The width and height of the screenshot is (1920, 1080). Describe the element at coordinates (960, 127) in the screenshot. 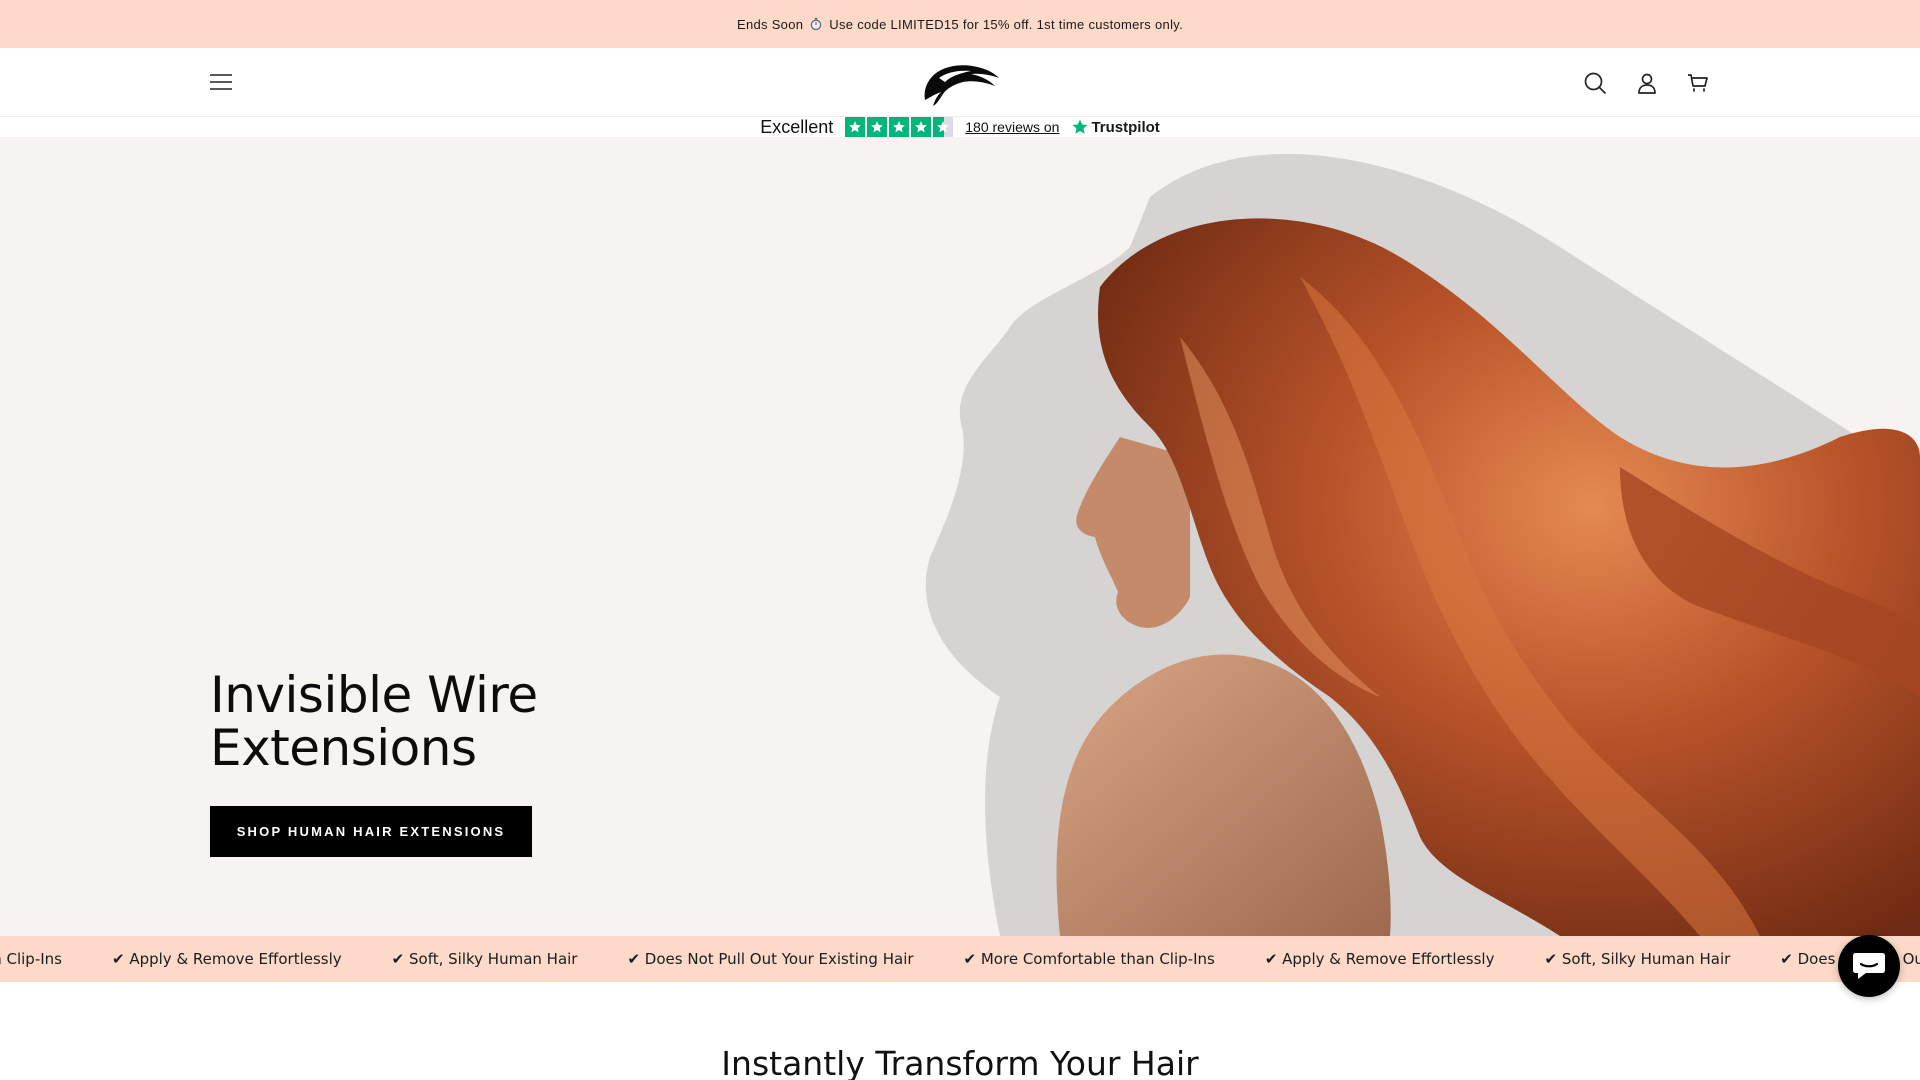

I see `trustpilot-widget: Excellent 180 reviews on Trustpilot` at that location.